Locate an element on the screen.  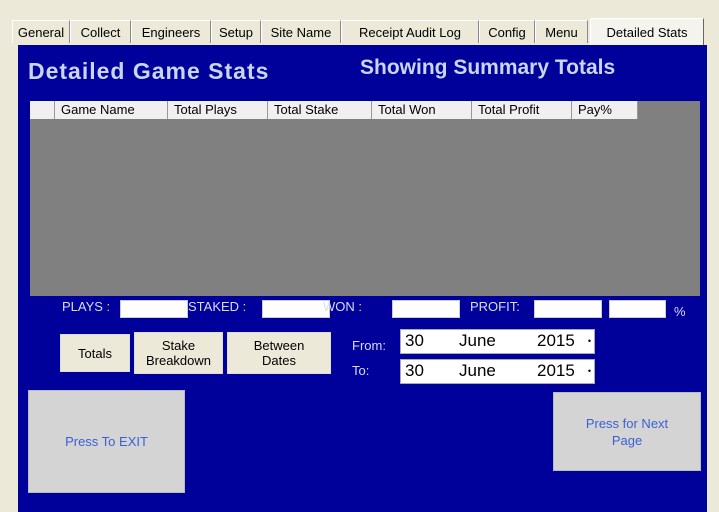
to-day: 30 is located at coordinates (414, 370).